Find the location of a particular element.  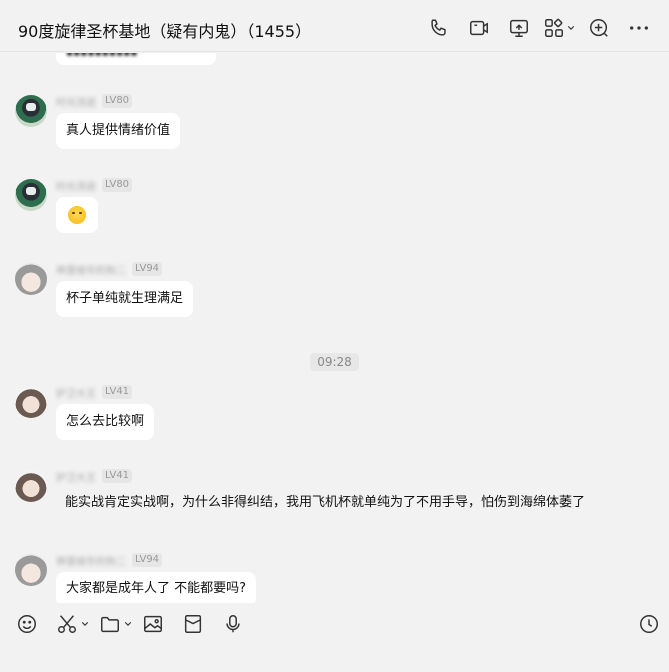

voice-input-button is located at coordinates (233, 624).